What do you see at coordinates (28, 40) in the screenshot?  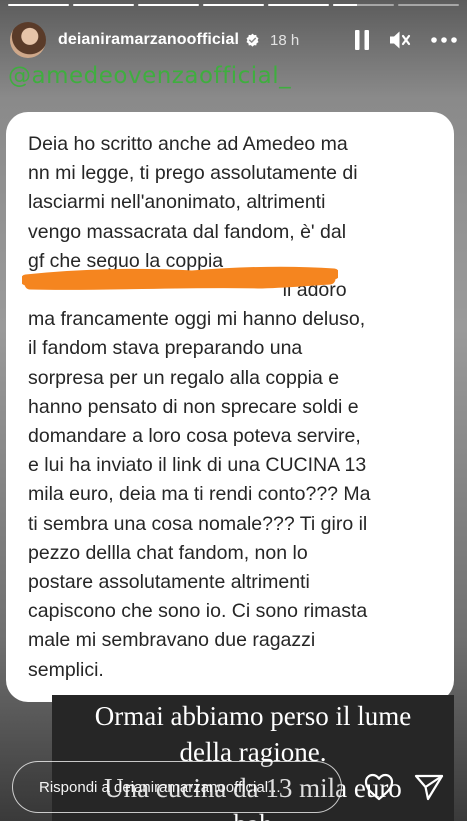 I see `avatar` at bounding box center [28, 40].